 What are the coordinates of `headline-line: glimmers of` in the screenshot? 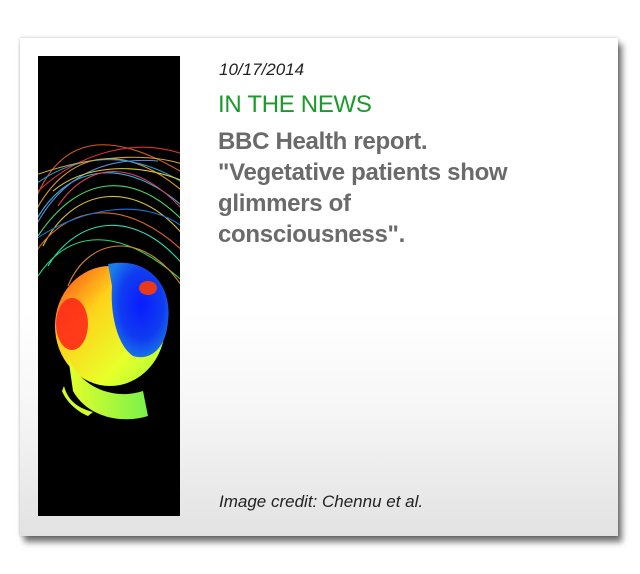 It's located at (284, 203).